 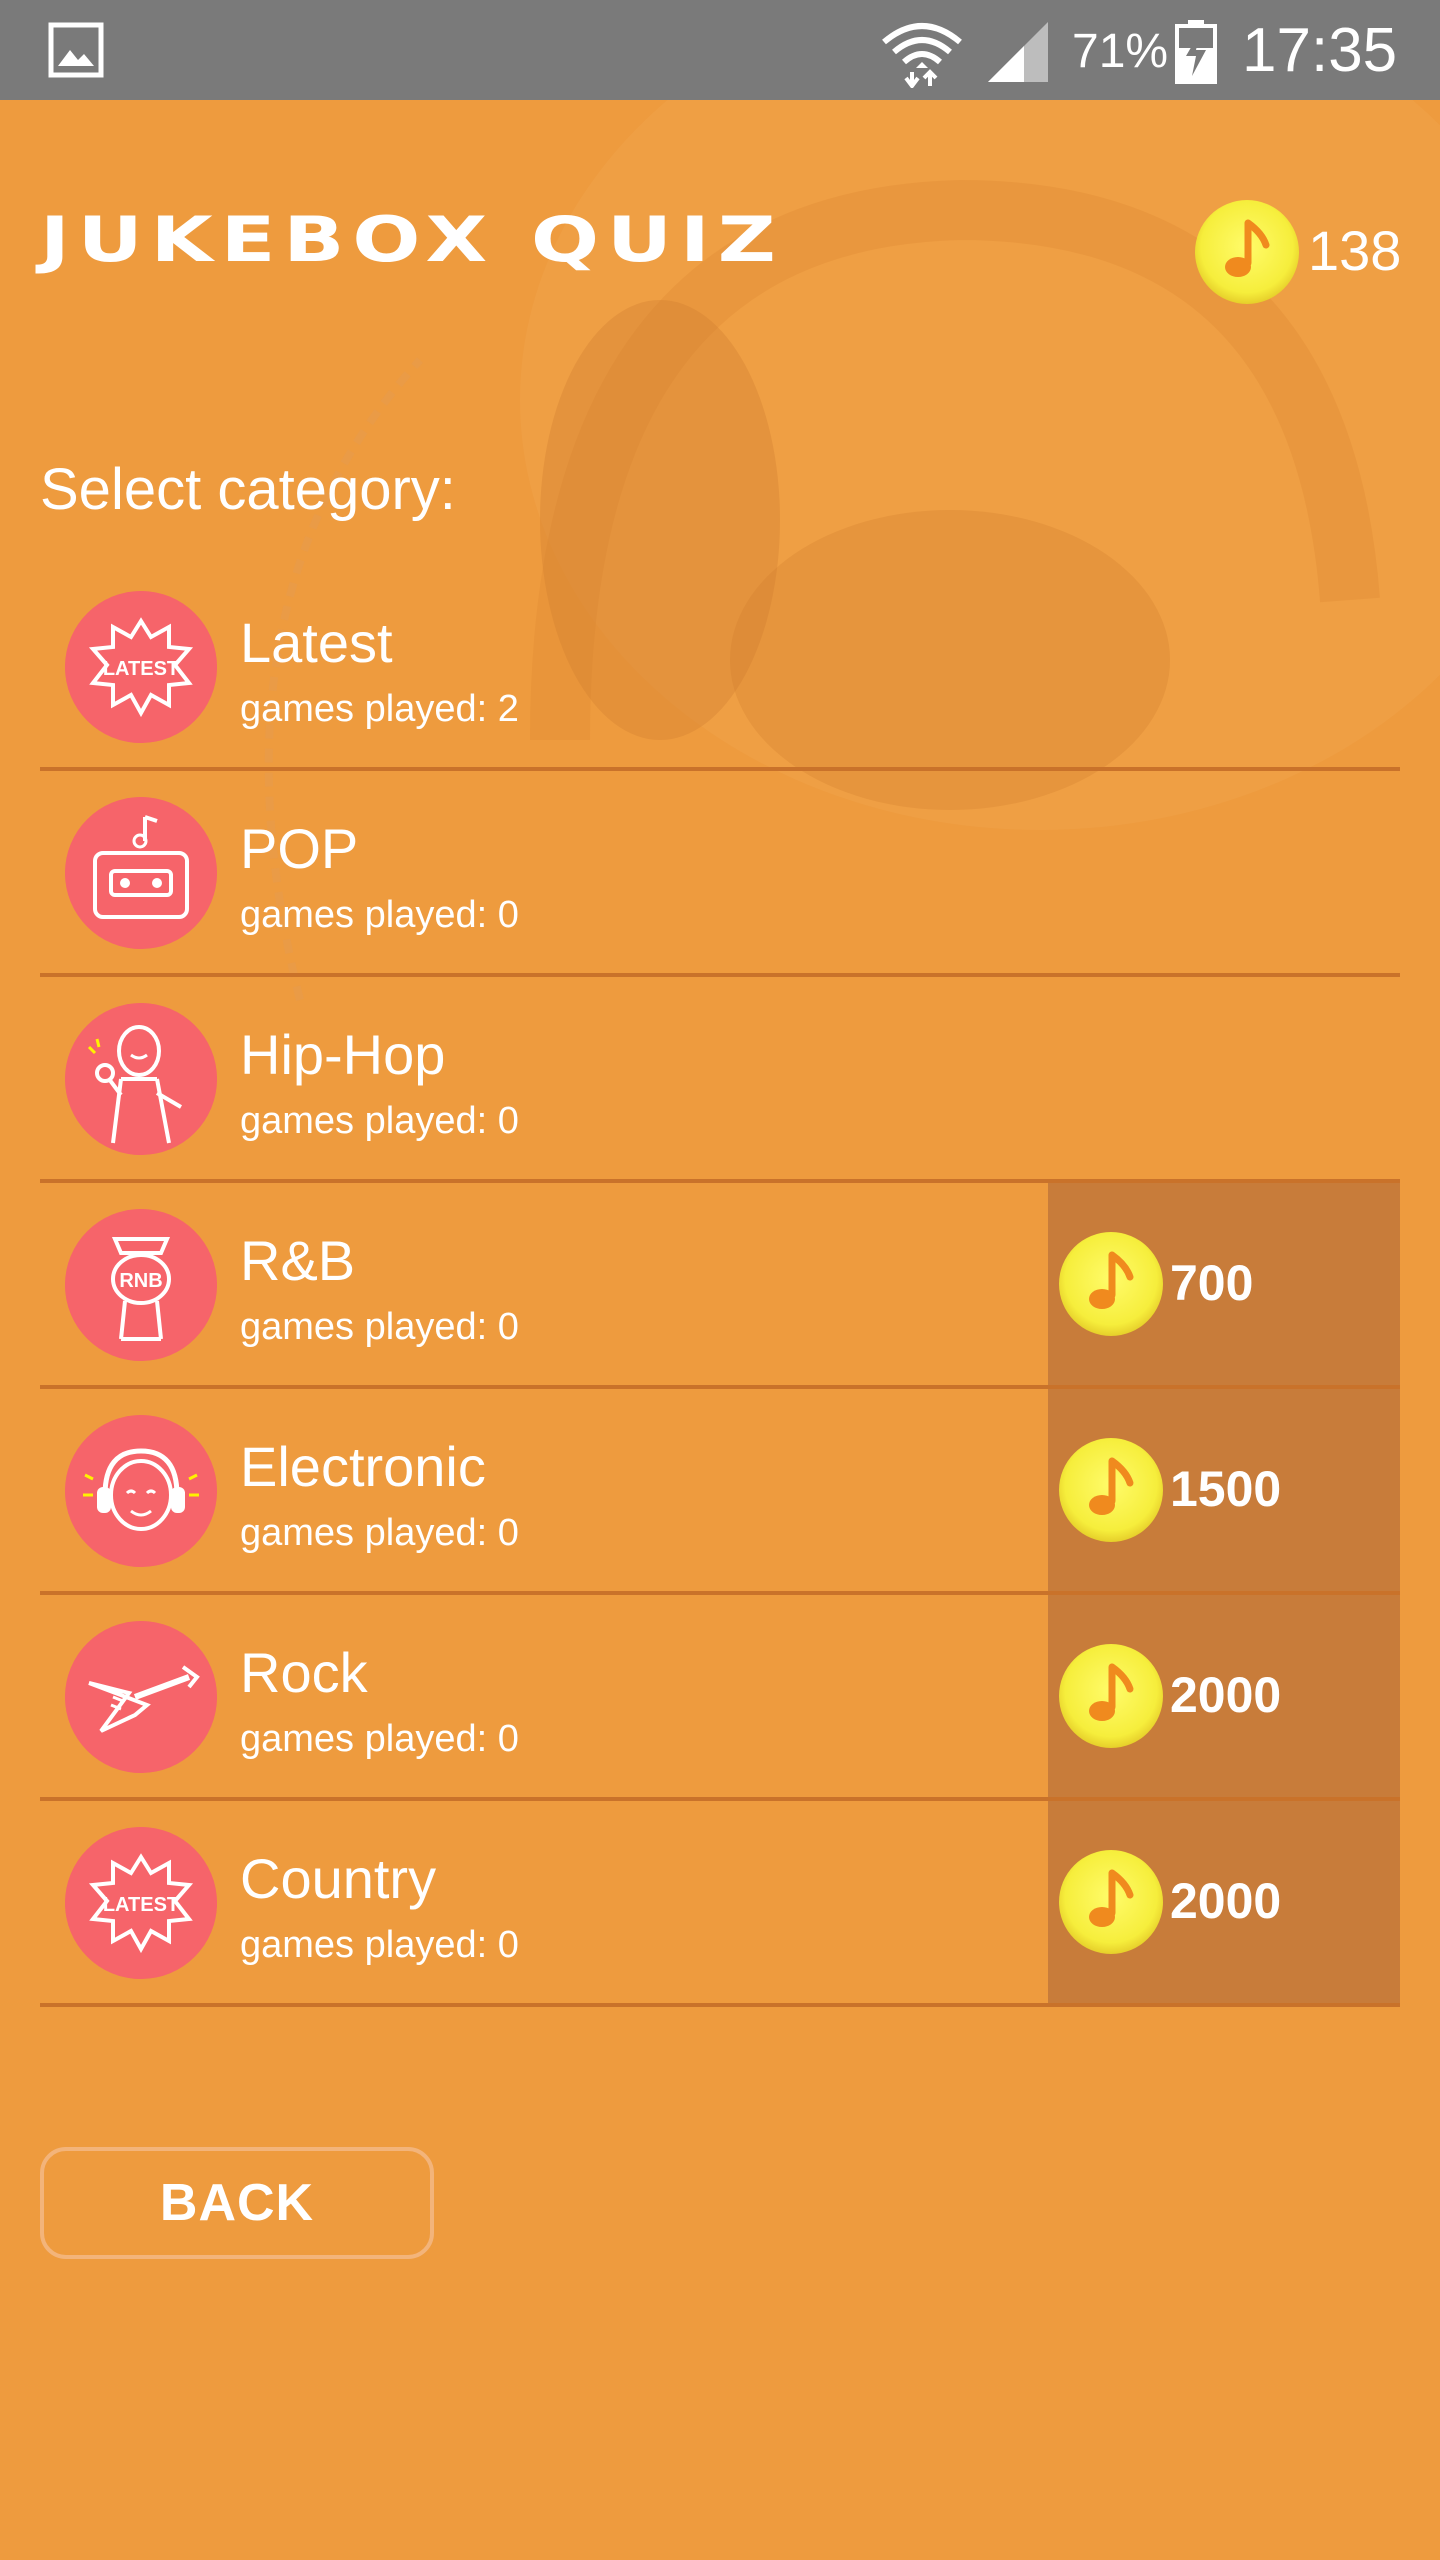 What do you see at coordinates (720, 1080) in the screenshot?
I see `category-row-hip-hop: Hip-Hop games played: 0` at bounding box center [720, 1080].